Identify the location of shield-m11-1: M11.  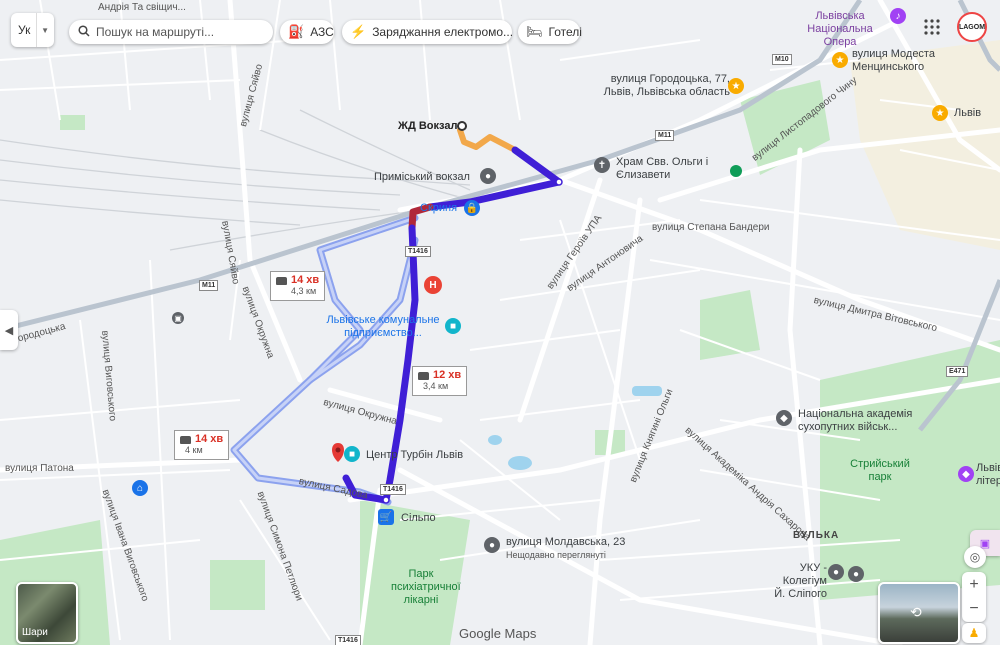
(209, 285).